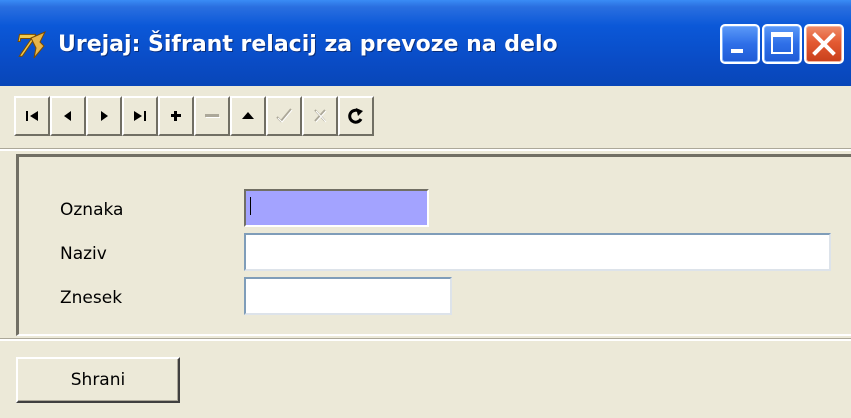 This screenshot has width=851, height=418. Describe the element at coordinates (25, 45) in the screenshot. I see `svg-text: 7` at that location.